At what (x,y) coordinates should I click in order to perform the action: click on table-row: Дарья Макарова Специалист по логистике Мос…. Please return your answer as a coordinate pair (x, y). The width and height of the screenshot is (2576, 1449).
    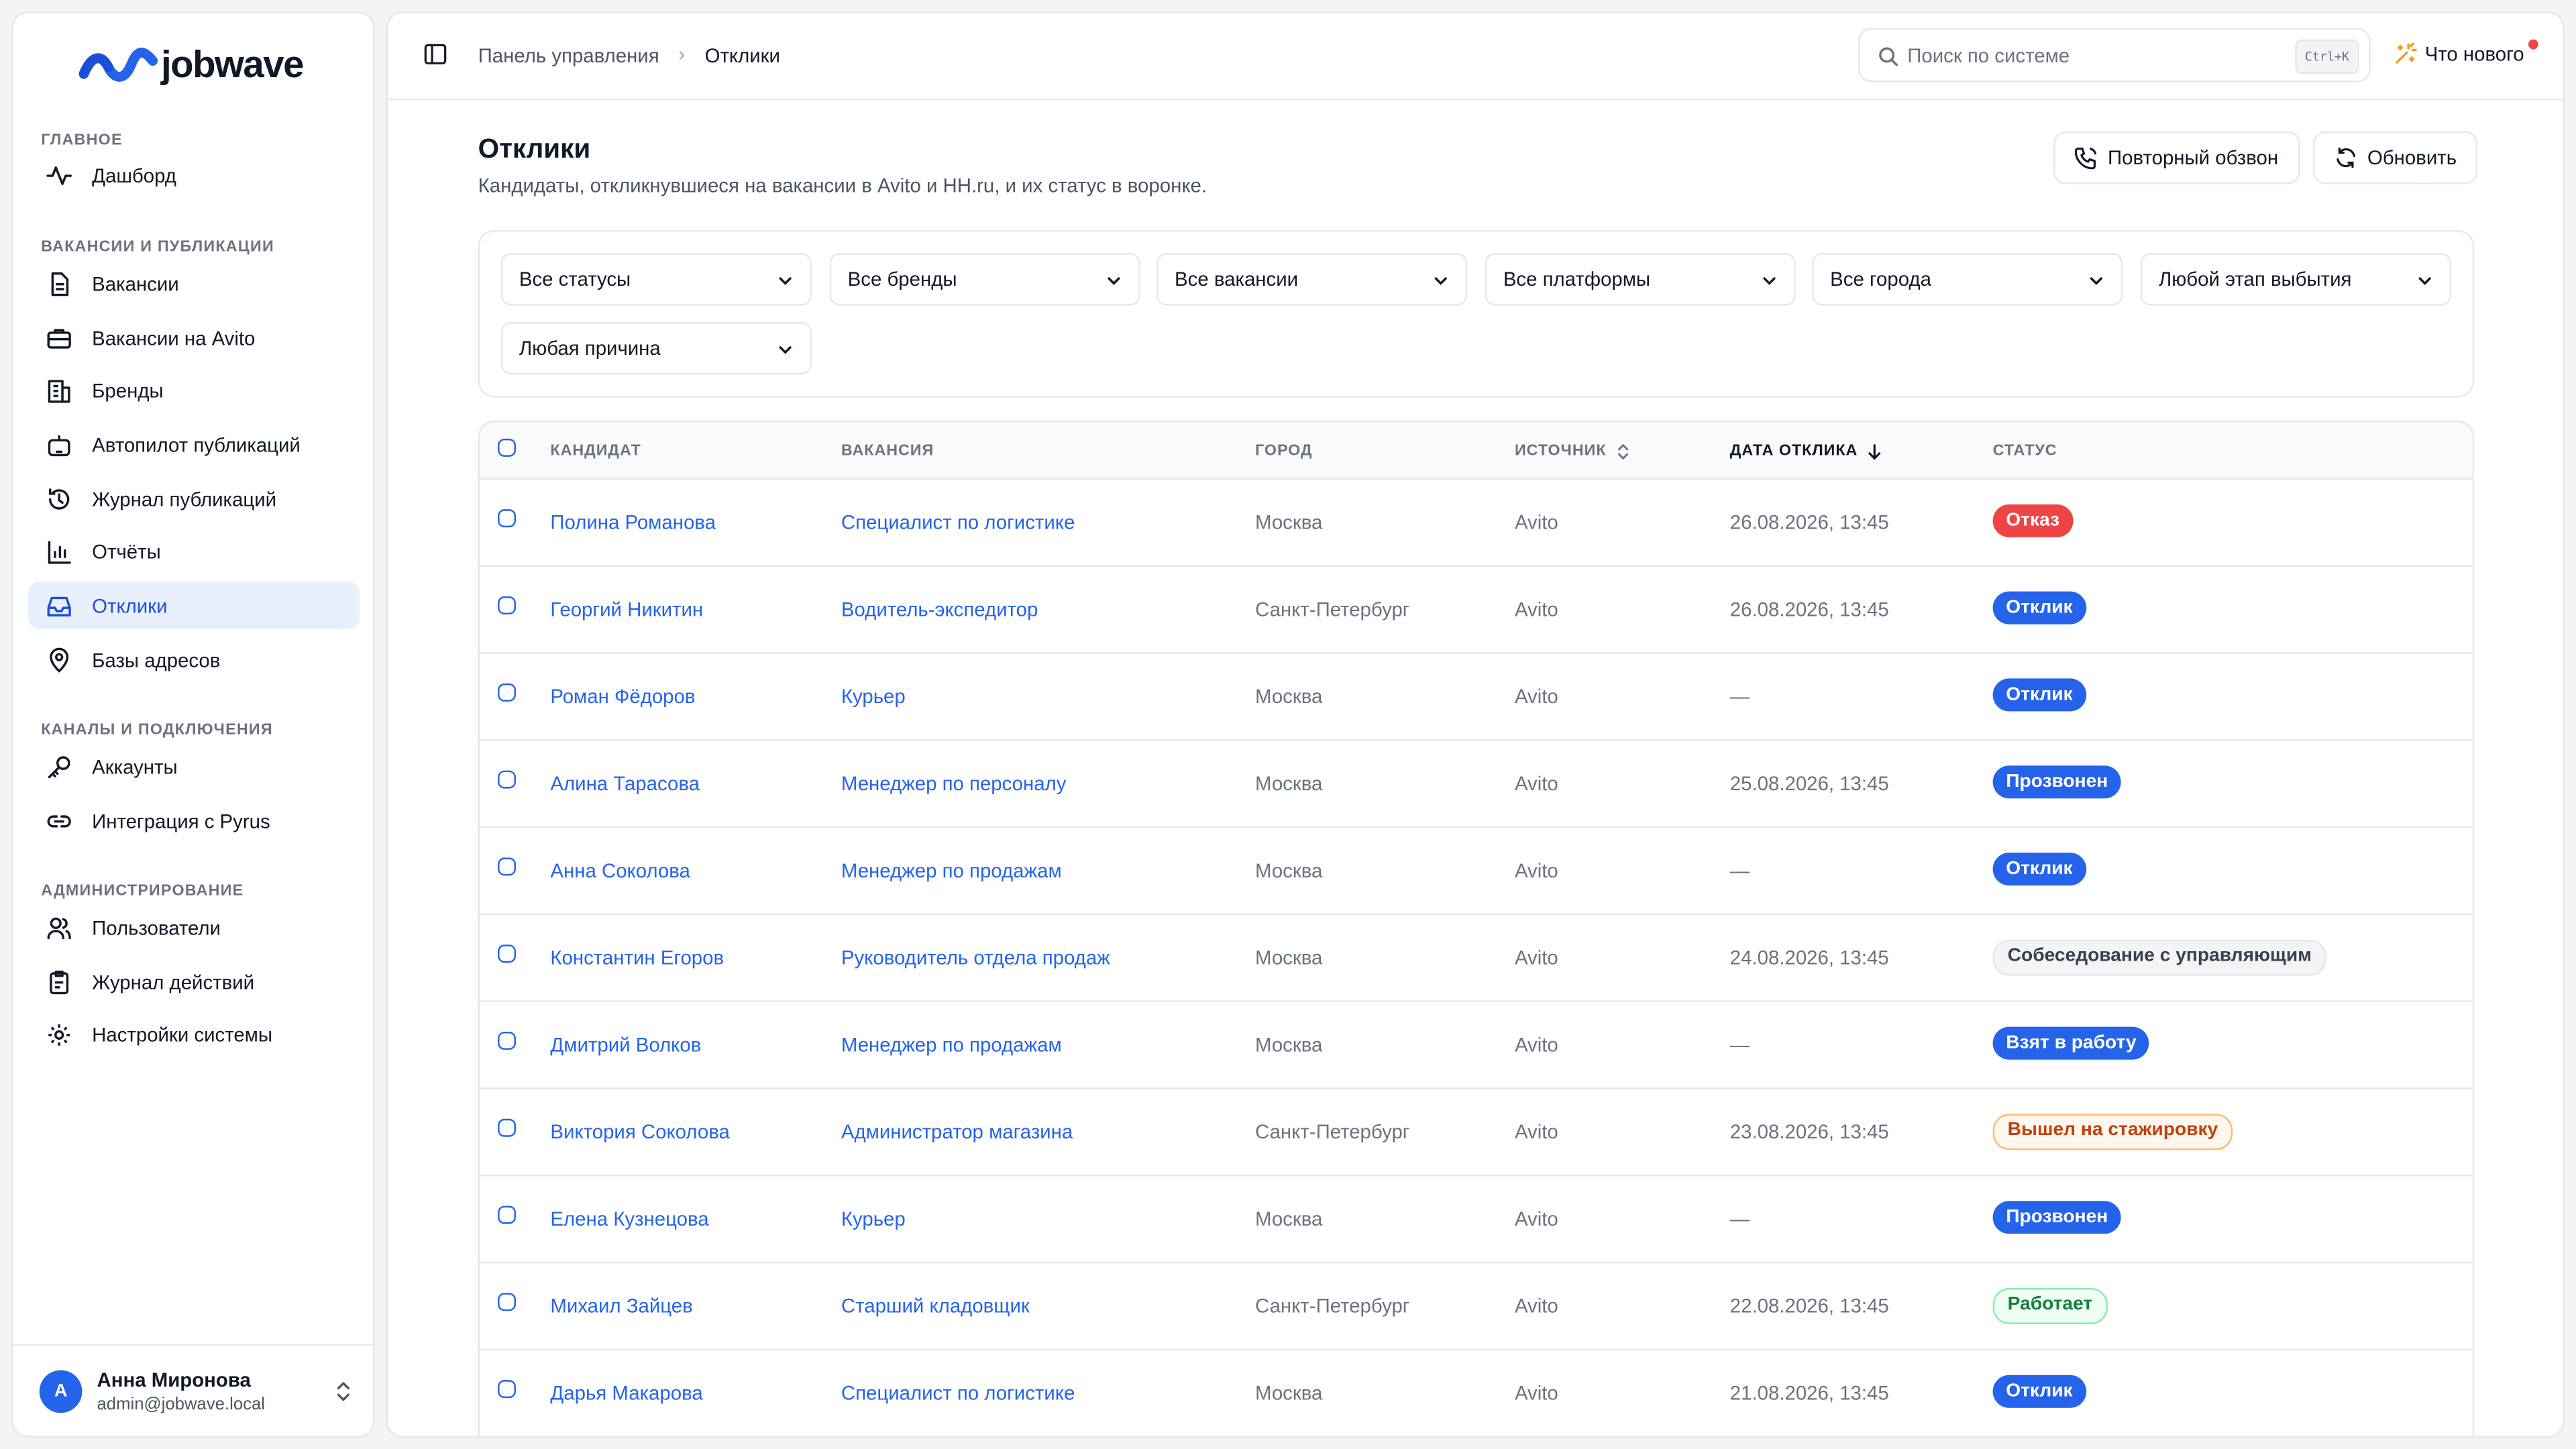
    Looking at the image, I should click on (1476, 1392).